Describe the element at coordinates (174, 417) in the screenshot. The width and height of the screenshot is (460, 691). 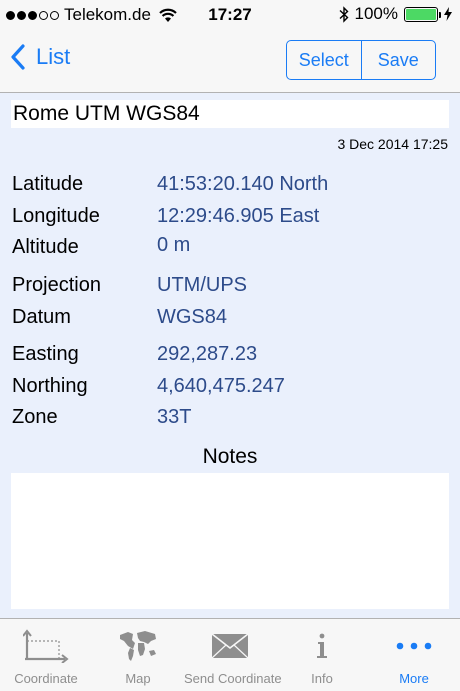
I see `zone-value: 33T` at that location.